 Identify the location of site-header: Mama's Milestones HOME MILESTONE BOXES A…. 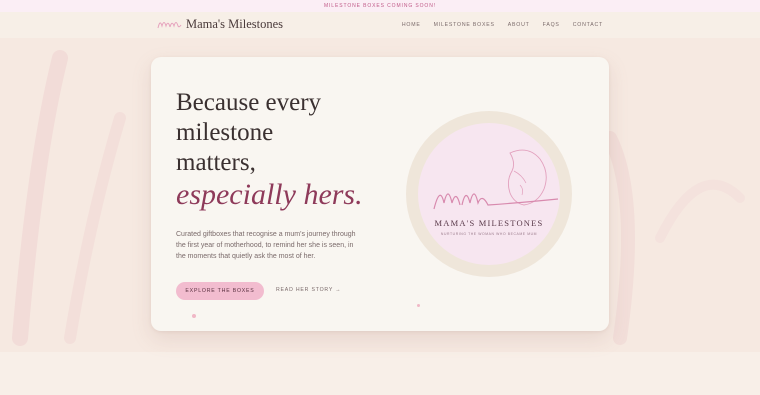
(380, 25).